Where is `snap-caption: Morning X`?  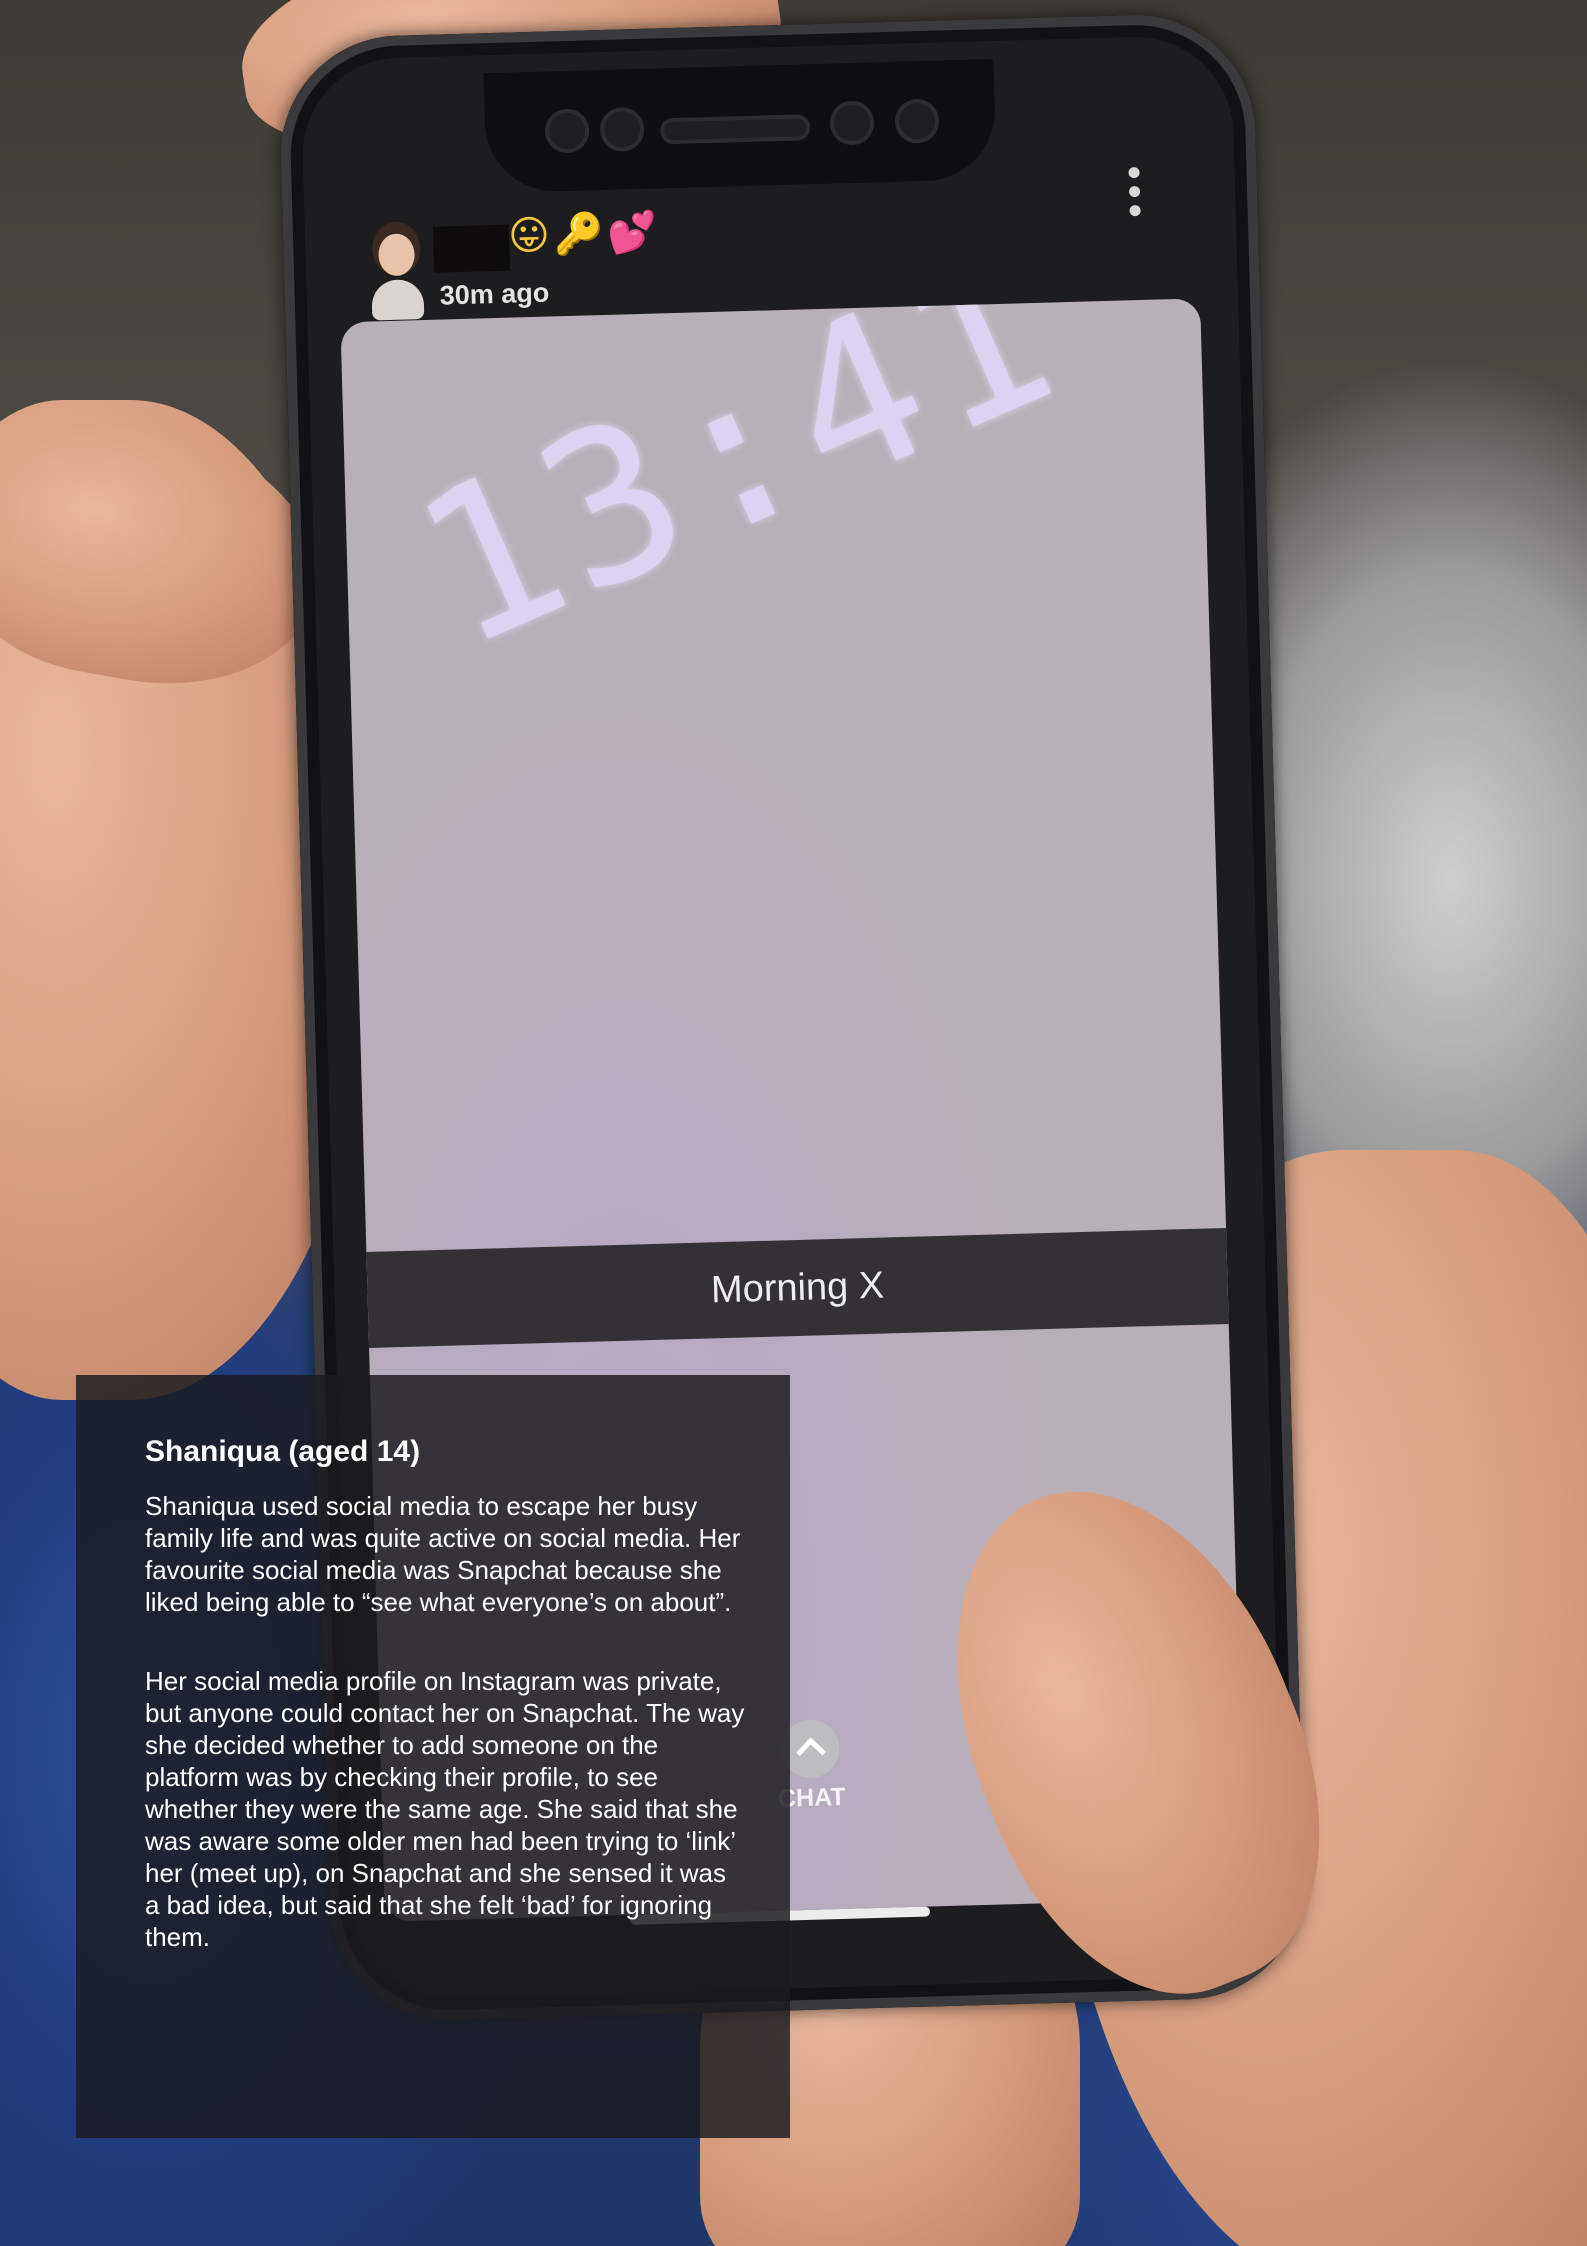 snap-caption: Morning X is located at coordinates (797, 1287).